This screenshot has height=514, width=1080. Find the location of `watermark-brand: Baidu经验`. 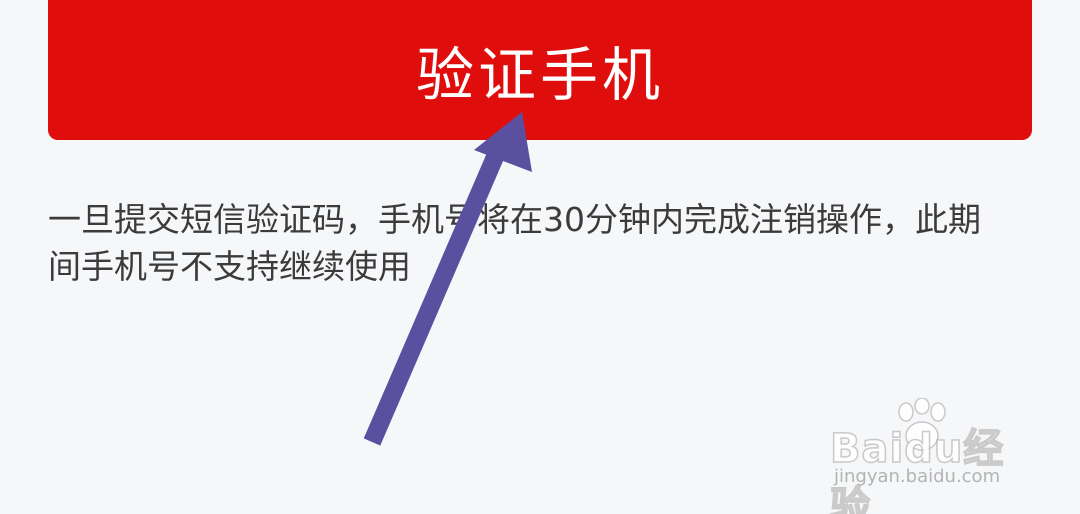

watermark-brand: Baidu经验 is located at coordinates (917, 469).